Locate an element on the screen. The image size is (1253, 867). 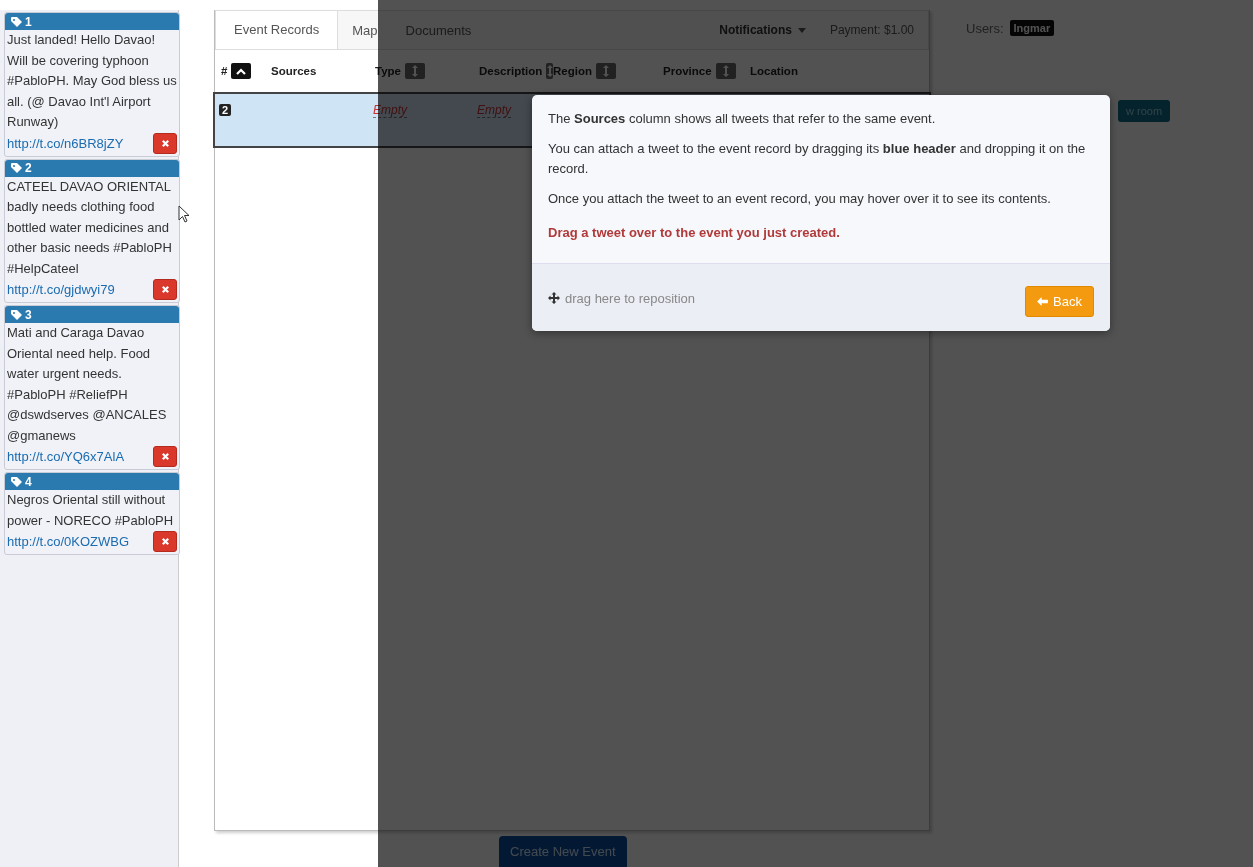
tweet-text: Mati and Caraga Davao Oriental need help. Food water urgent needs. #PabloPH #ReliefPH @dswdserves @ANCALES @gmanews is located at coordinates (87, 384).